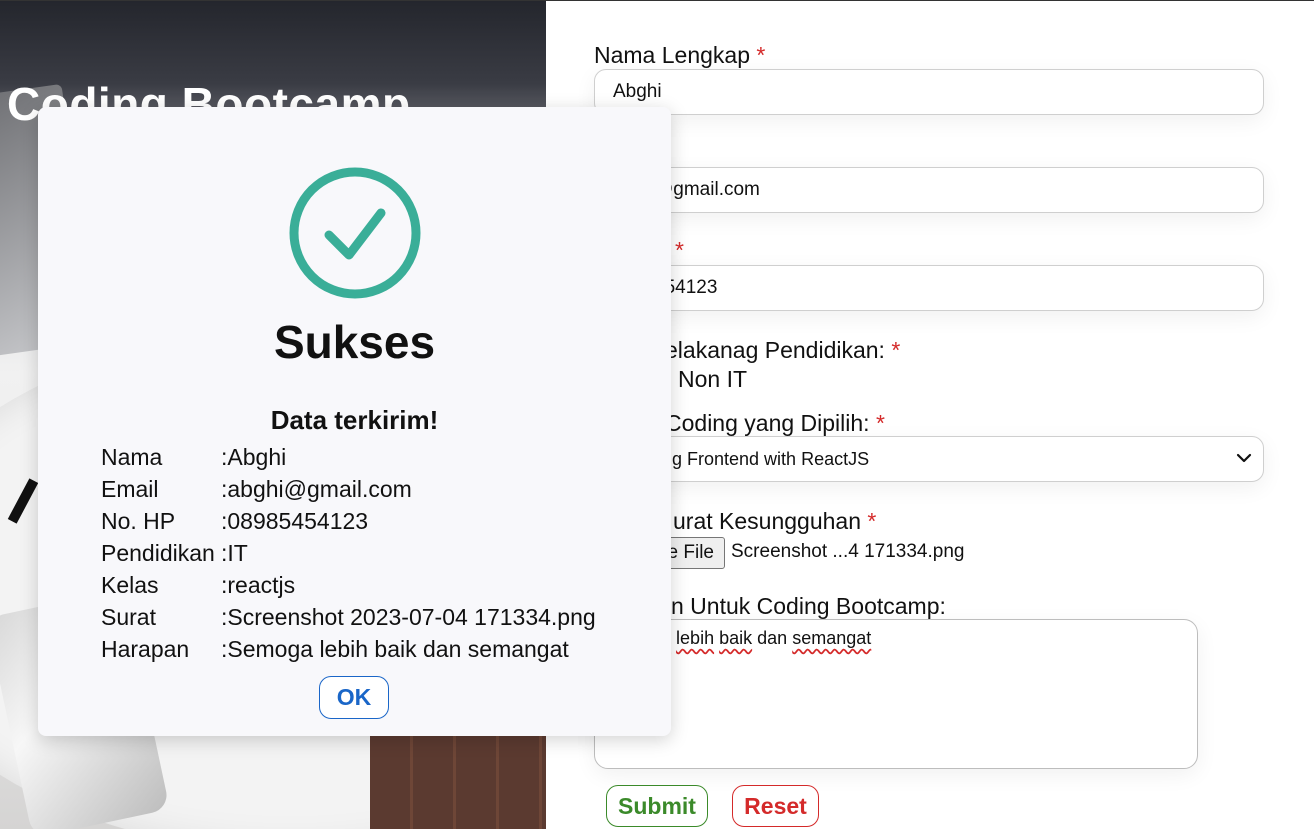  What do you see at coordinates (775, 350) in the screenshot?
I see `pendidikan-label-text: elakanag Pendidikan:` at bounding box center [775, 350].